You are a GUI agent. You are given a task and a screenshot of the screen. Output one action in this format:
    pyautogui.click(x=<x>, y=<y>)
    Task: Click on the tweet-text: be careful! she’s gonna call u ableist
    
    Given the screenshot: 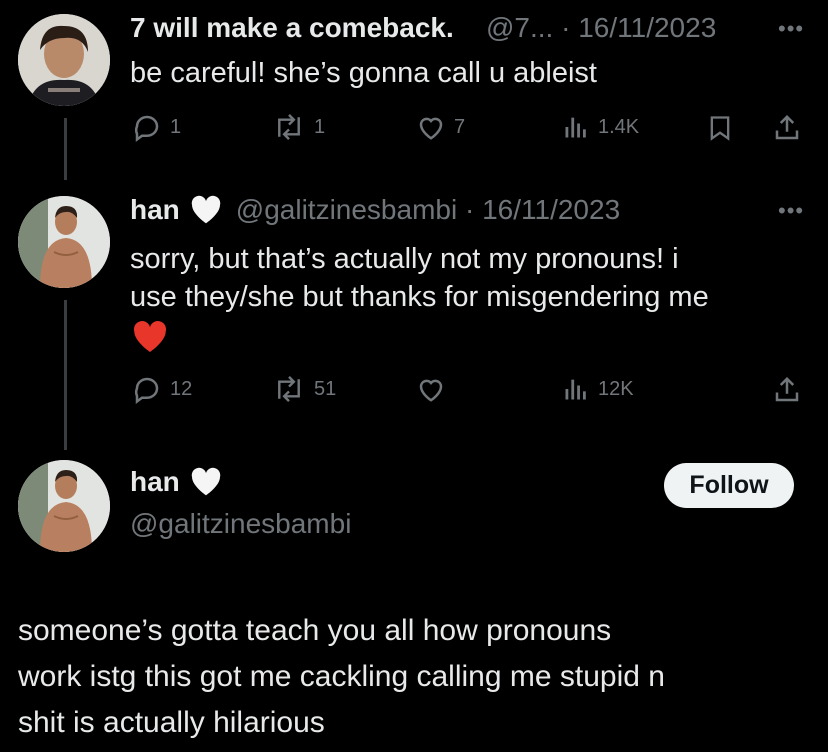 What is the action you would take?
    pyautogui.click(x=363, y=73)
    